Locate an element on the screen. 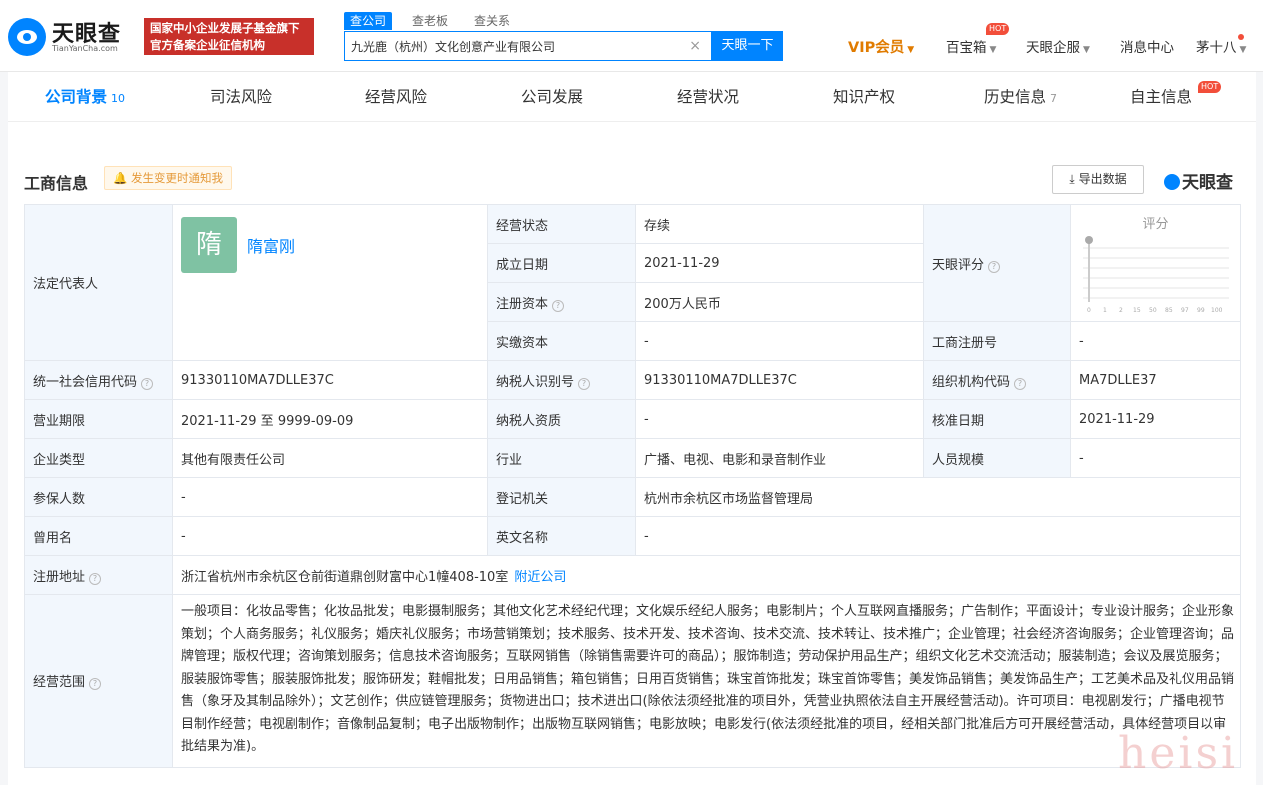 This screenshot has height=785, width=1263. staff-value: - is located at coordinates (1155, 458).